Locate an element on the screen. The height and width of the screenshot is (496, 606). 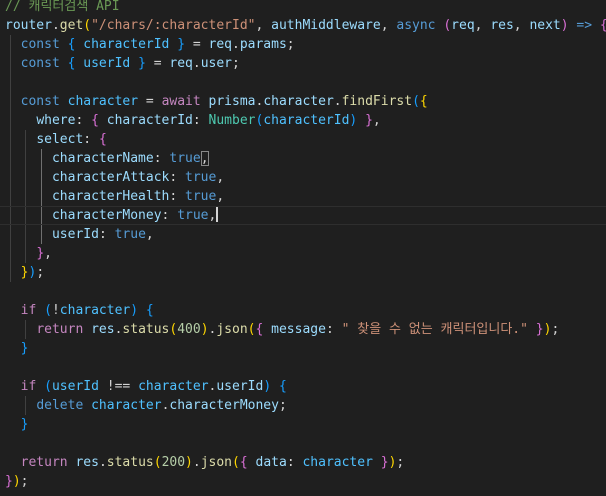
code-token: where is located at coordinates (56, 120).